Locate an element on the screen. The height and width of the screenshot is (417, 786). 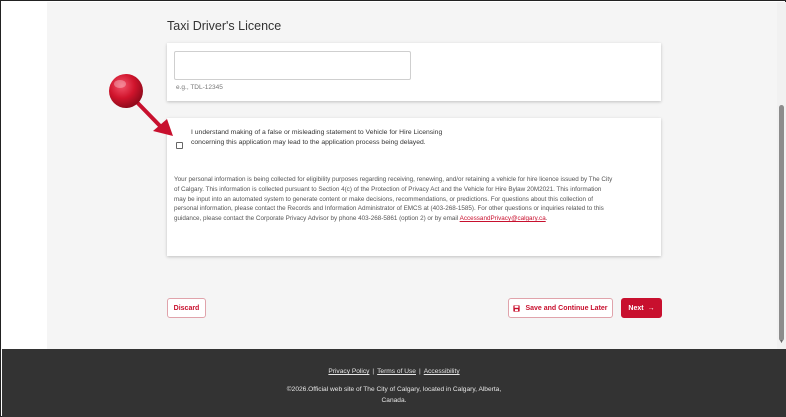
discard-button: Discard is located at coordinates (186, 308).